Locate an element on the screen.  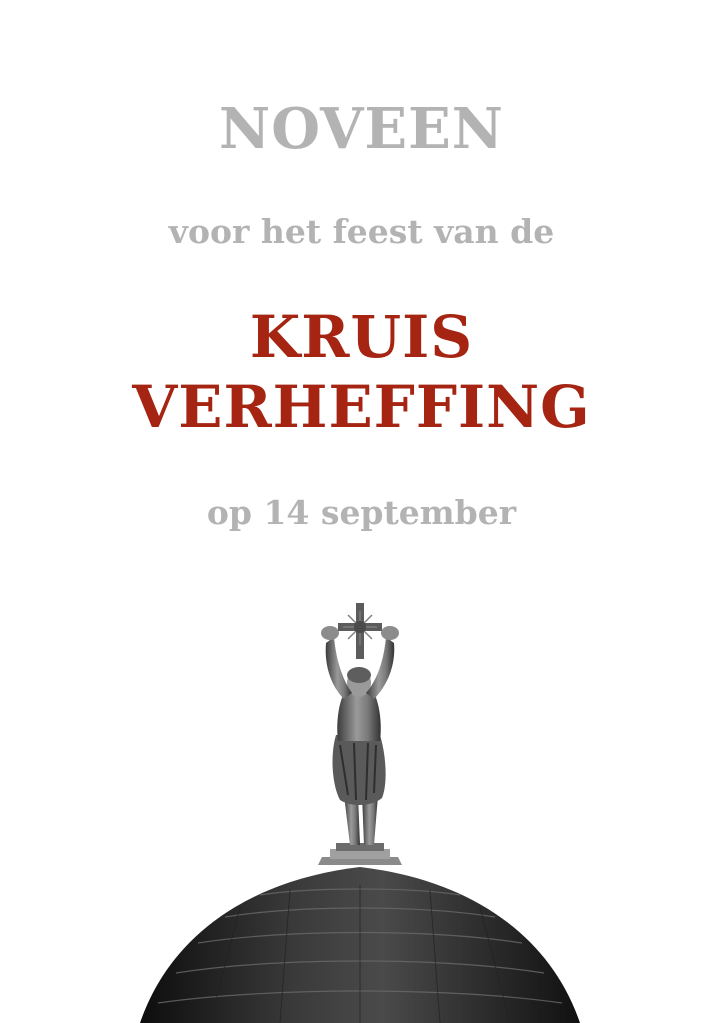
feast-name-line-2: VERHEFFING is located at coordinates (361, 407).